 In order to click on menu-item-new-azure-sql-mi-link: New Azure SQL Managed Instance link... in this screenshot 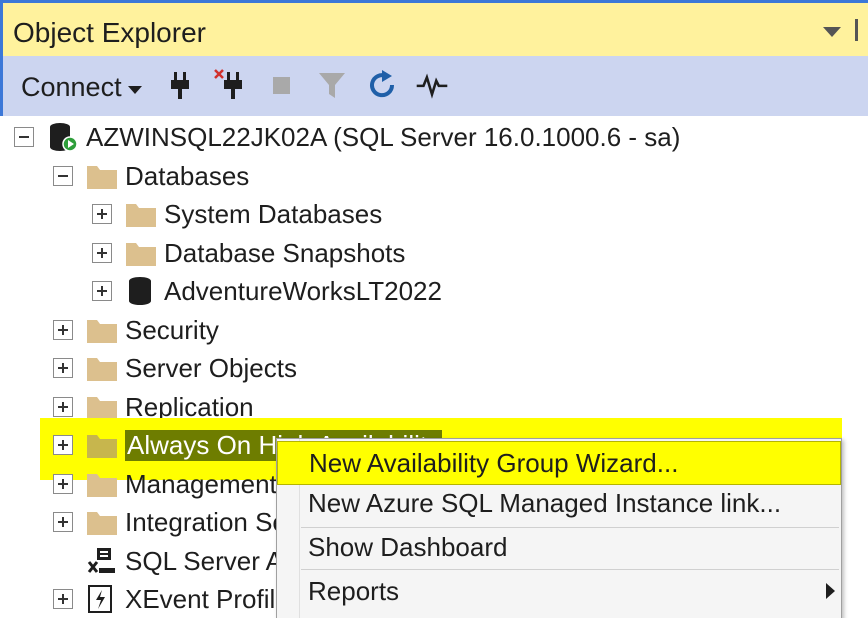, I will do `click(559, 503)`.